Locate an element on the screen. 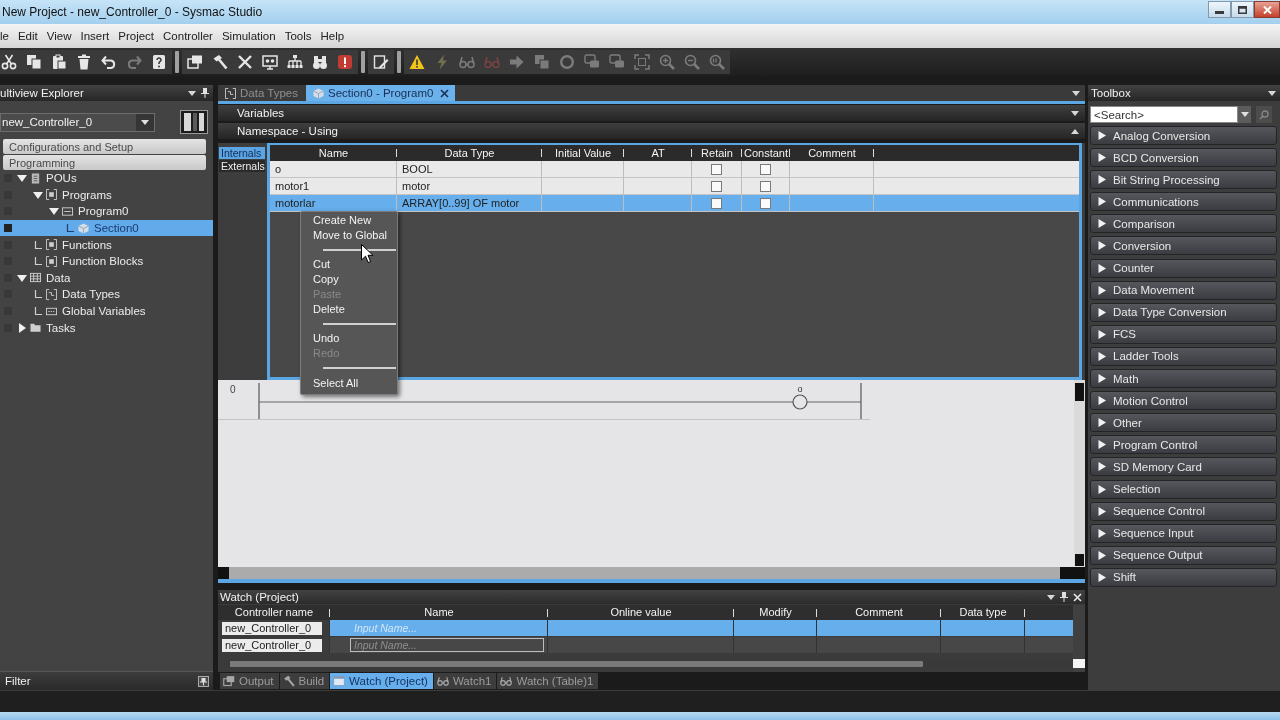 The width and height of the screenshot is (1280, 720). tree-item: POUs is located at coordinates (106, 178).